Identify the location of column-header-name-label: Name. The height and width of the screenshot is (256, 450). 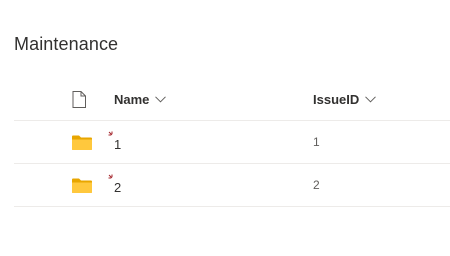
(132, 99).